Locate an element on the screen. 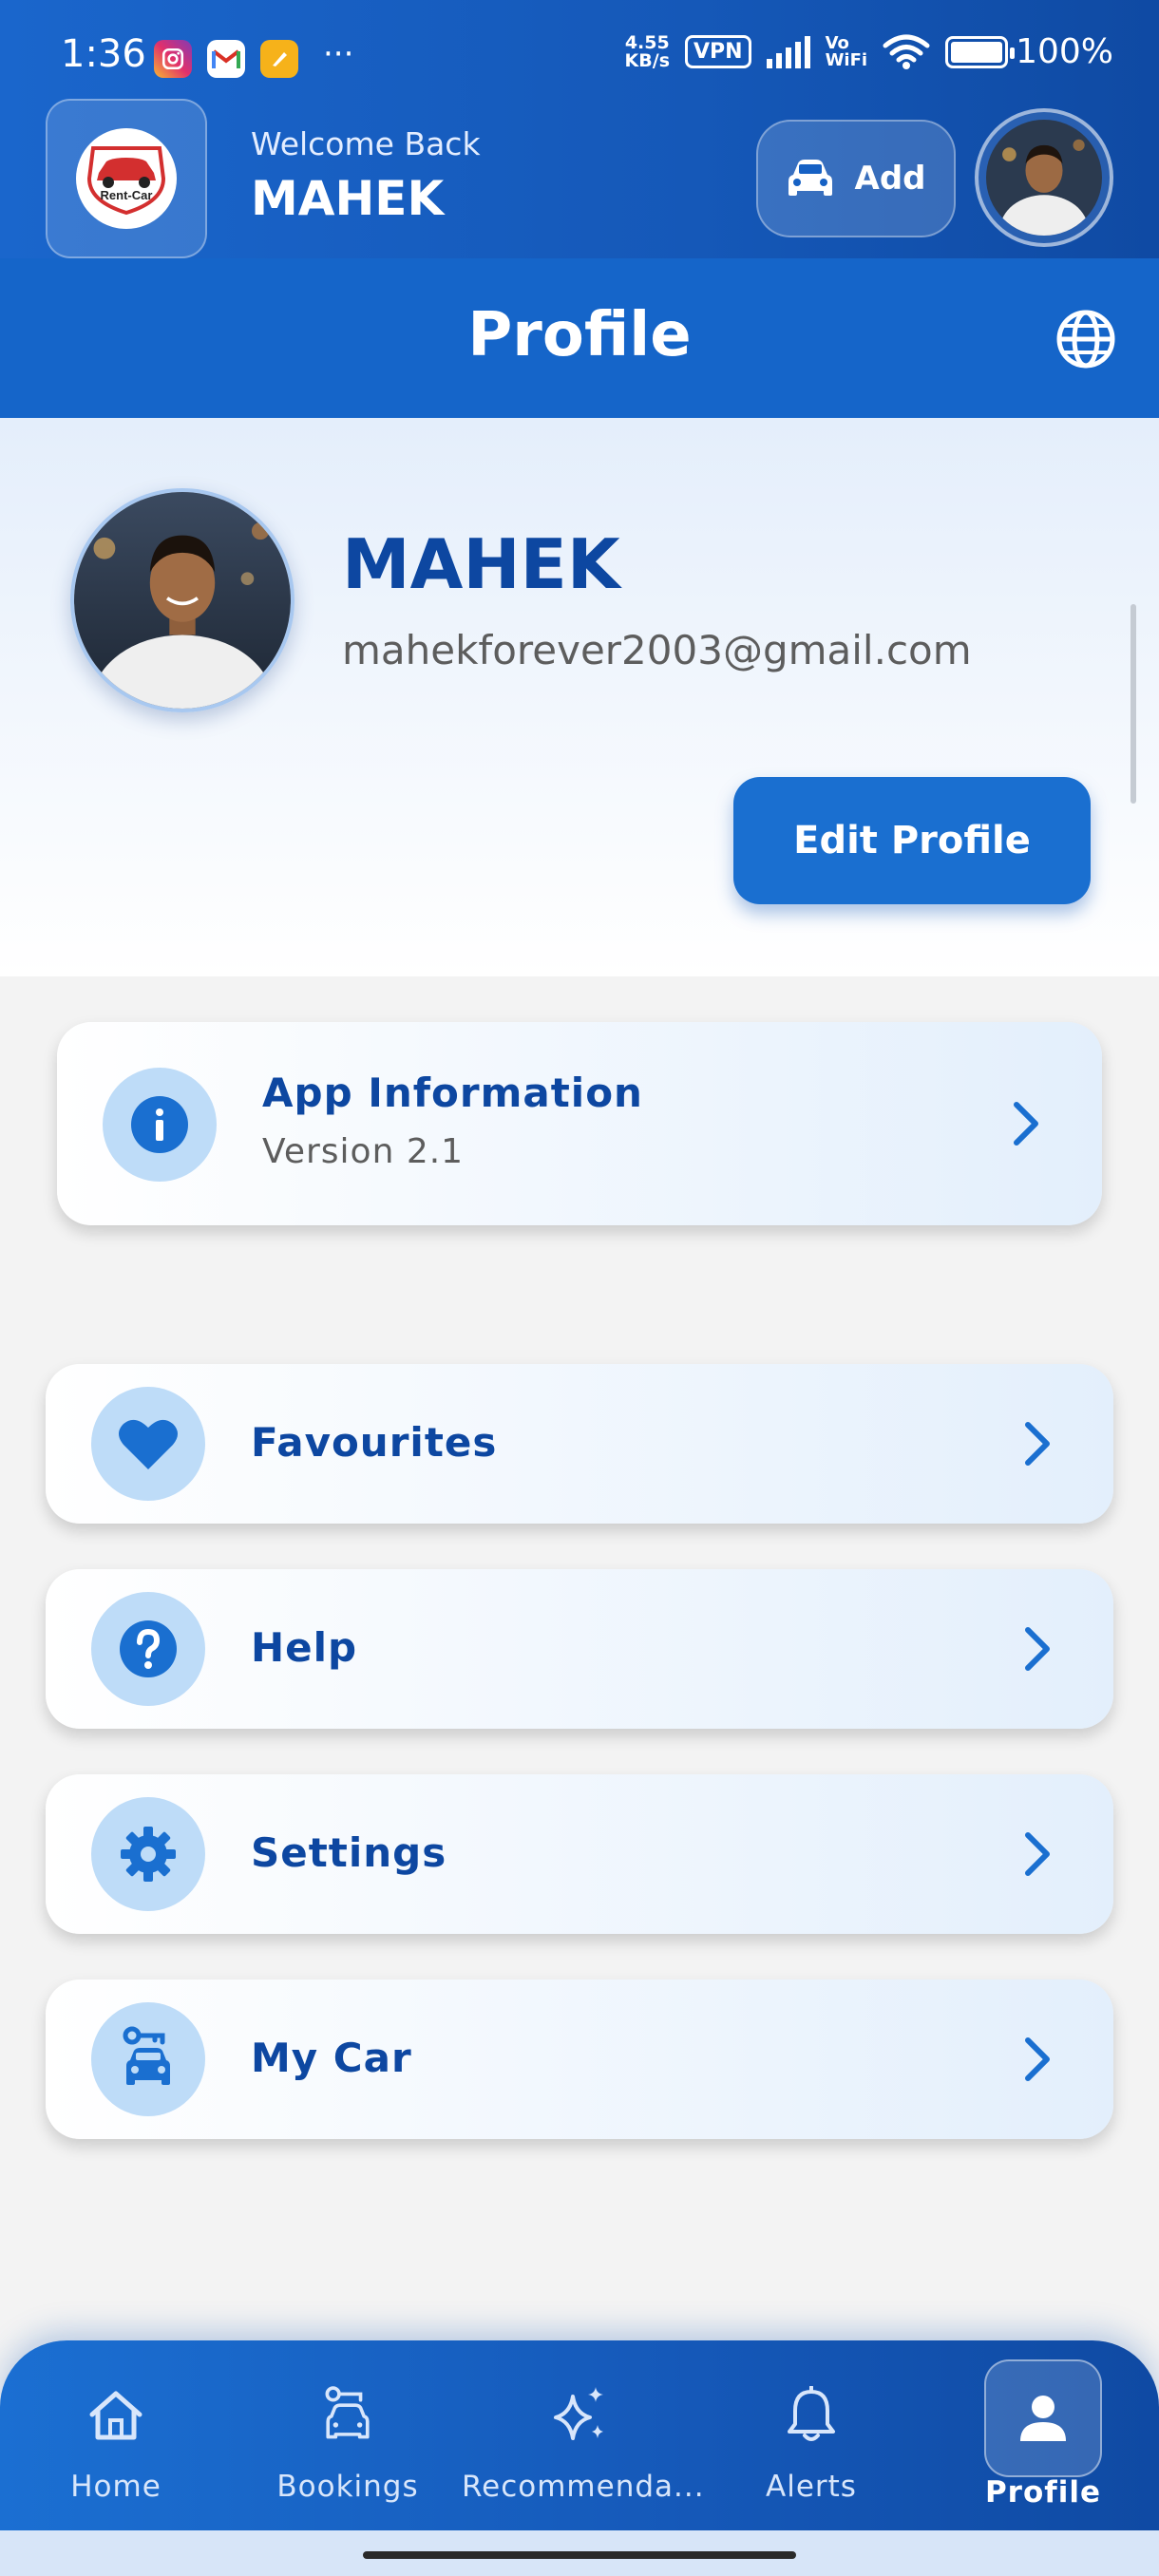 Image resolution: width=1159 pixels, height=2576 pixels. help-icon is located at coordinates (148, 1648).